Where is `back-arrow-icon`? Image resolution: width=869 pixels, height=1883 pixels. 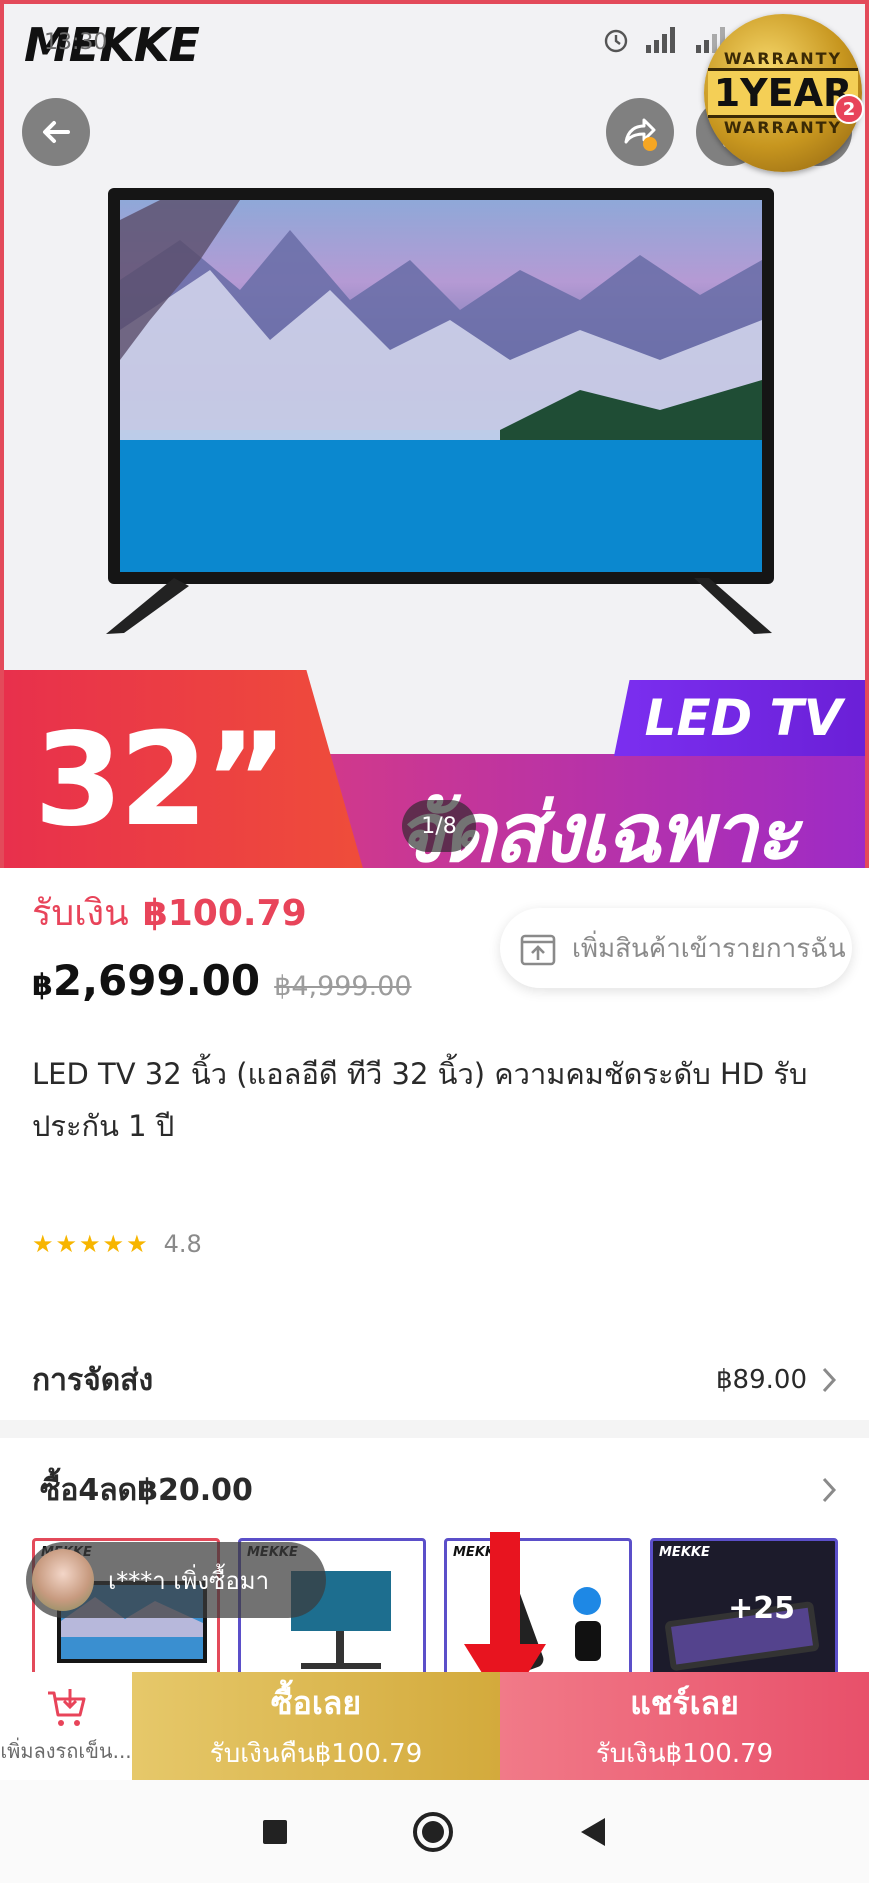 back-arrow-icon is located at coordinates (56, 132).